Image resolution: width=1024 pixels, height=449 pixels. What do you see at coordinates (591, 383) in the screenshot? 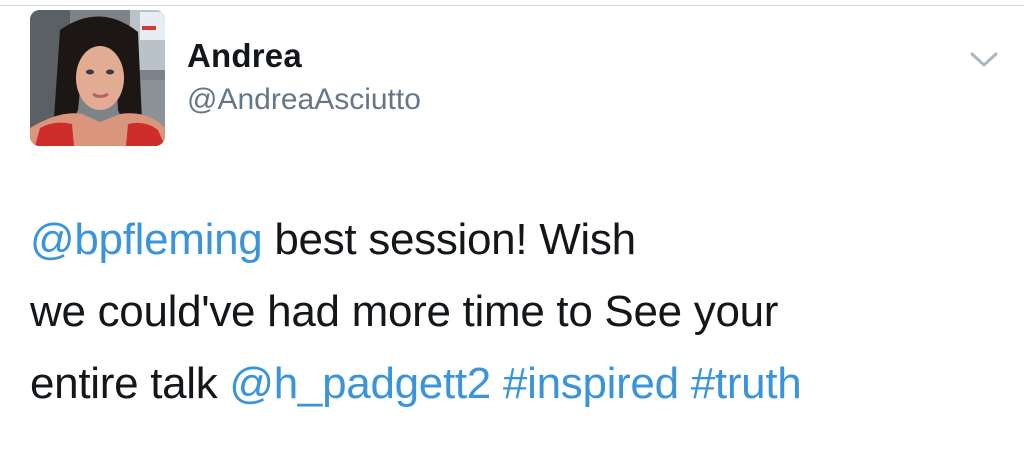
I see `hashtag-link: #inspired` at bounding box center [591, 383].